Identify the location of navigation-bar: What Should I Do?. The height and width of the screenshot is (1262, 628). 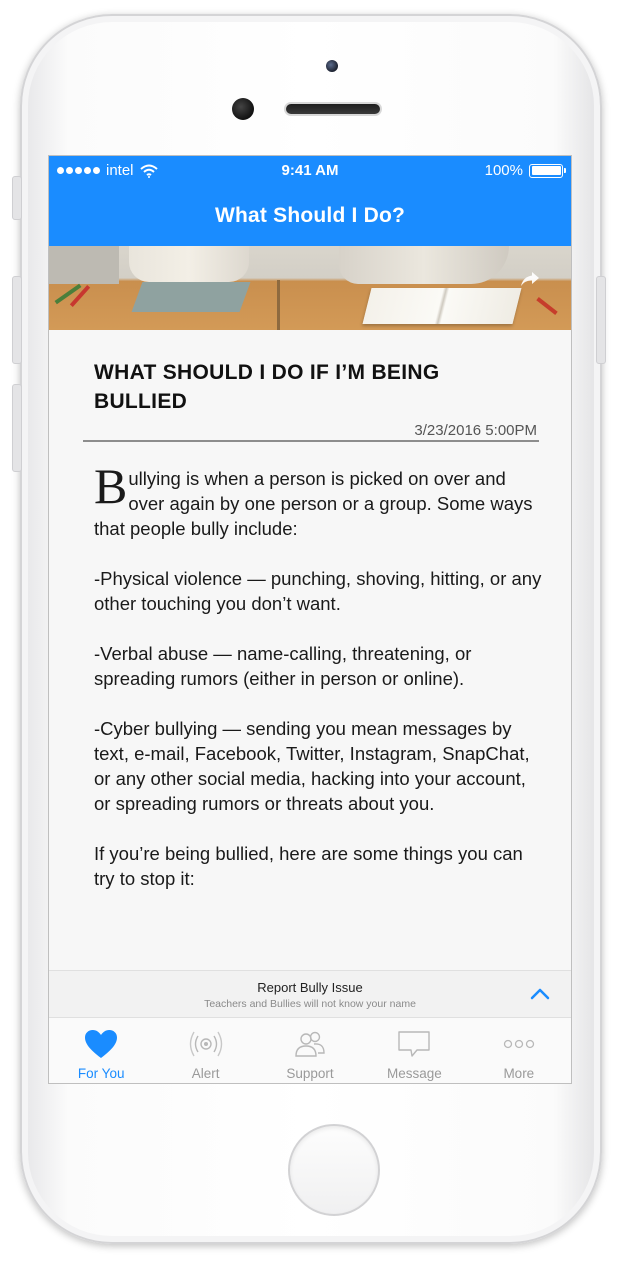
(310, 216).